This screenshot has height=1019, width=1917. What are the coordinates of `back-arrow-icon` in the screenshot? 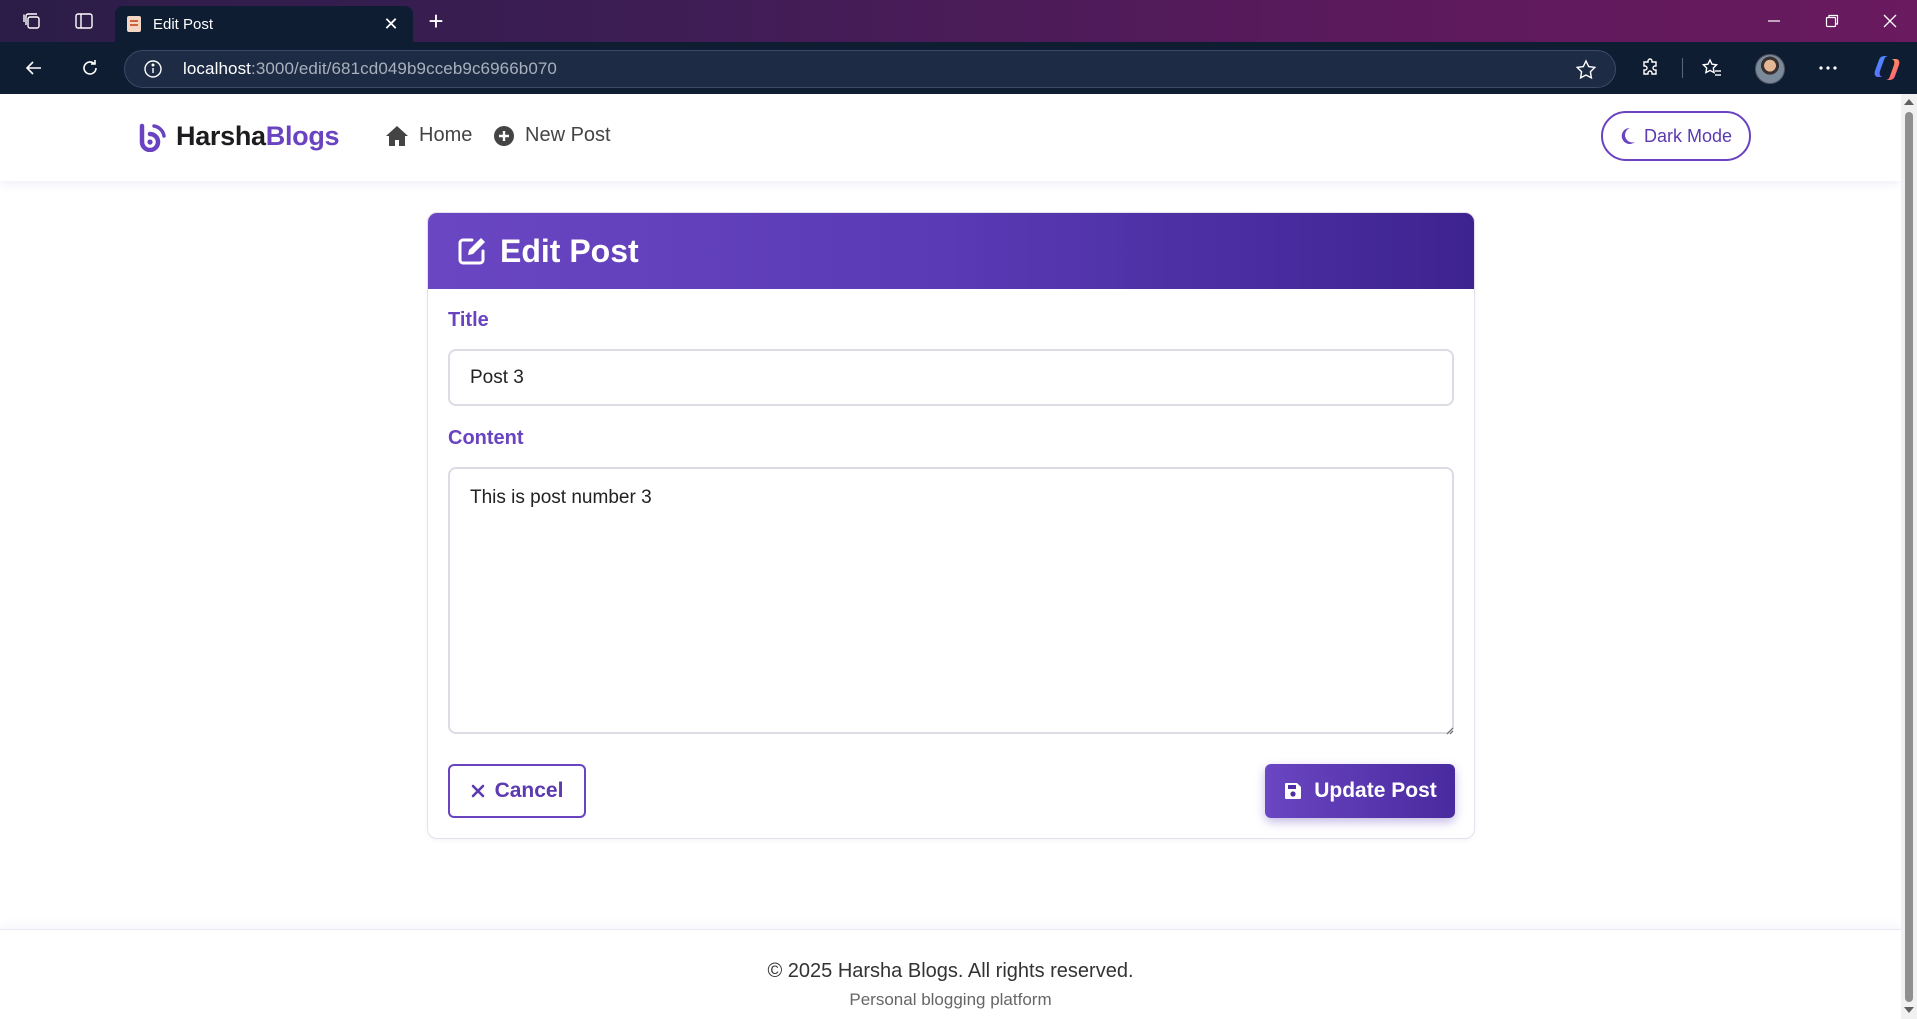 It's located at (34, 68).